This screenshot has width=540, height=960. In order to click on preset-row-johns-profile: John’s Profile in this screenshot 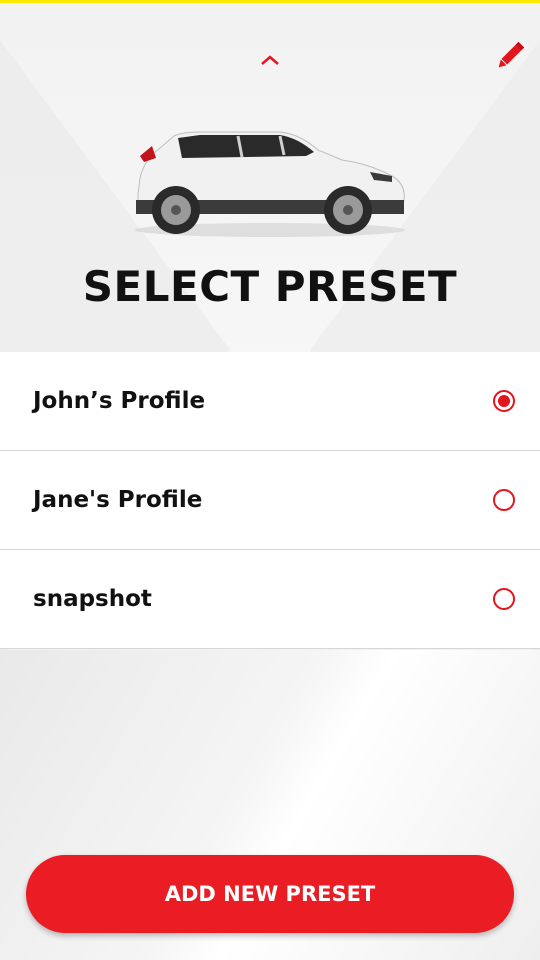, I will do `click(270, 401)`.